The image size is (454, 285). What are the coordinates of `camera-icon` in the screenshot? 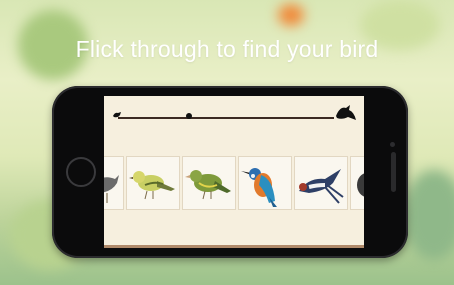 It's located at (392, 144).